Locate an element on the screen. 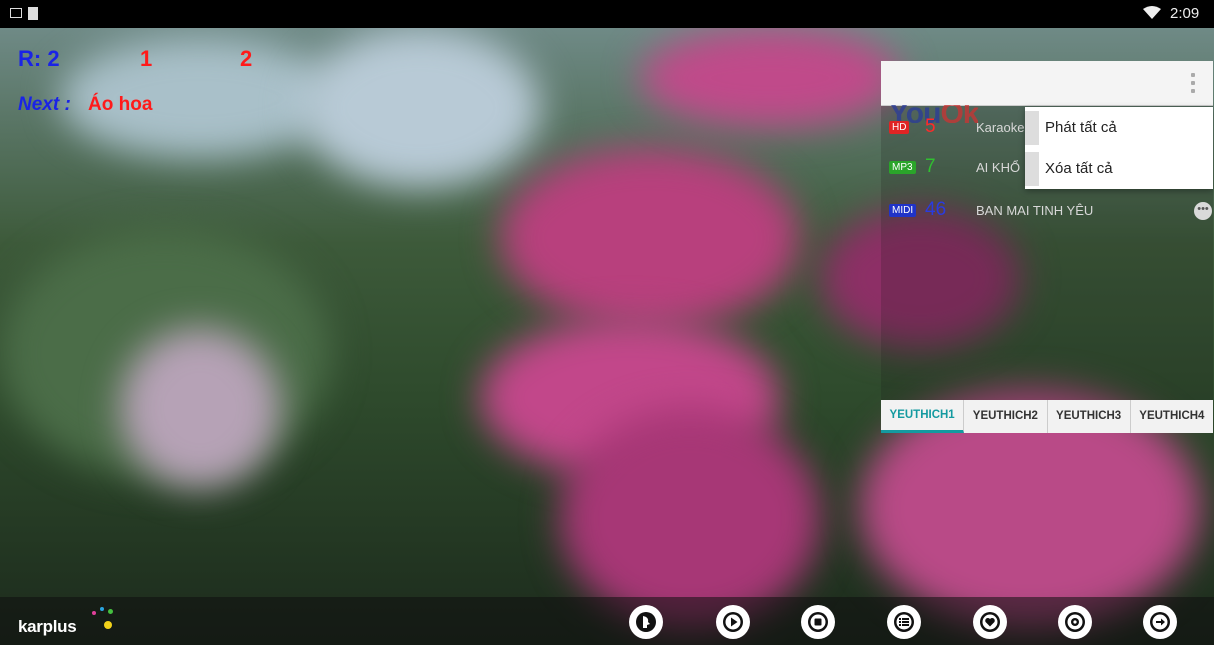 The height and width of the screenshot is (645, 1214). overflow-menu-icon is located at coordinates (1193, 83).